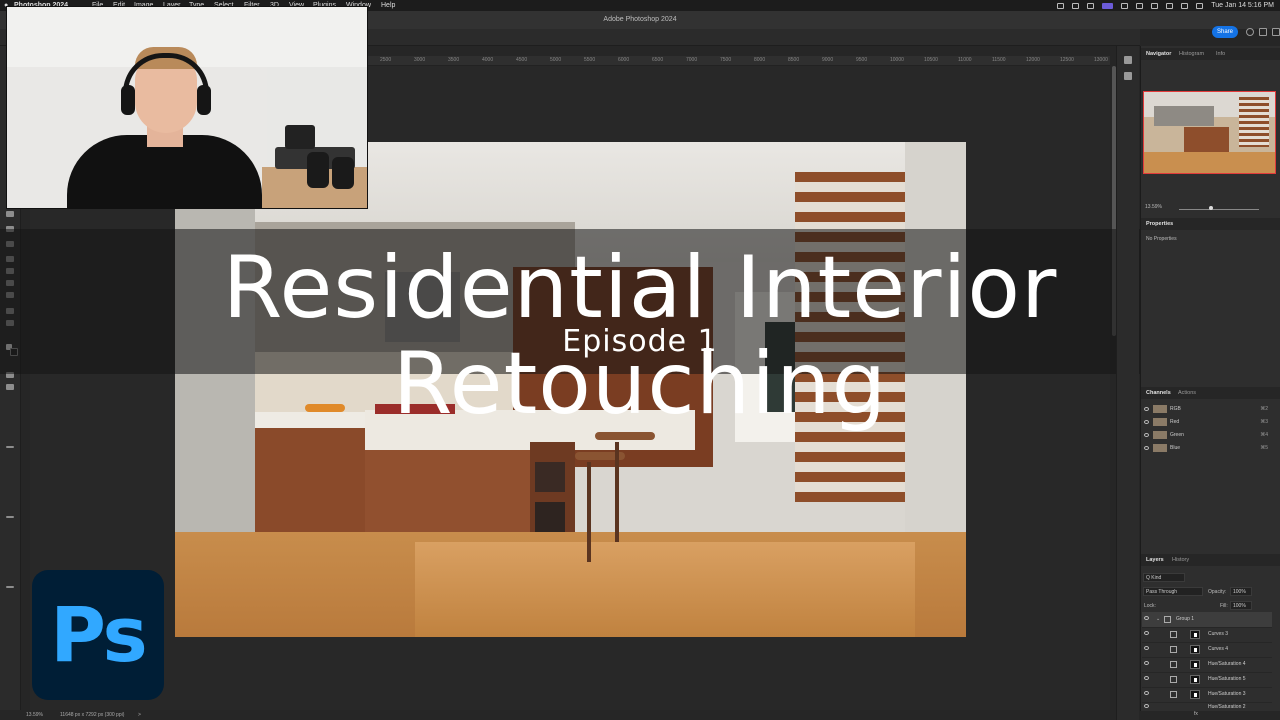 The width and height of the screenshot is (1280, 720). What do you see at coordinates (1159, 224) in the screenshot?
I see `tab-properties: Properties` at bounding box center [1159, 224].